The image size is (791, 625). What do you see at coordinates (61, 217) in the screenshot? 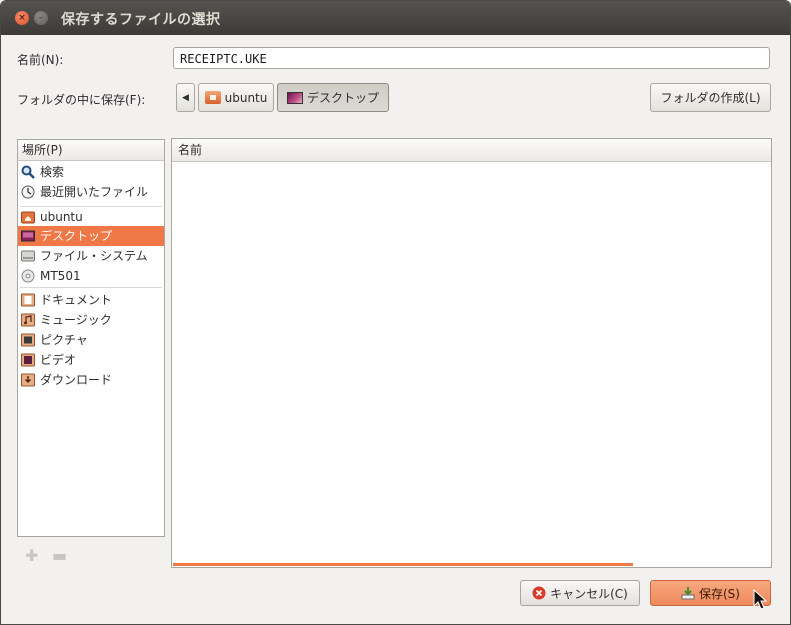
I see `place-item-label: ubuntu` at bounding box center [61, 217].